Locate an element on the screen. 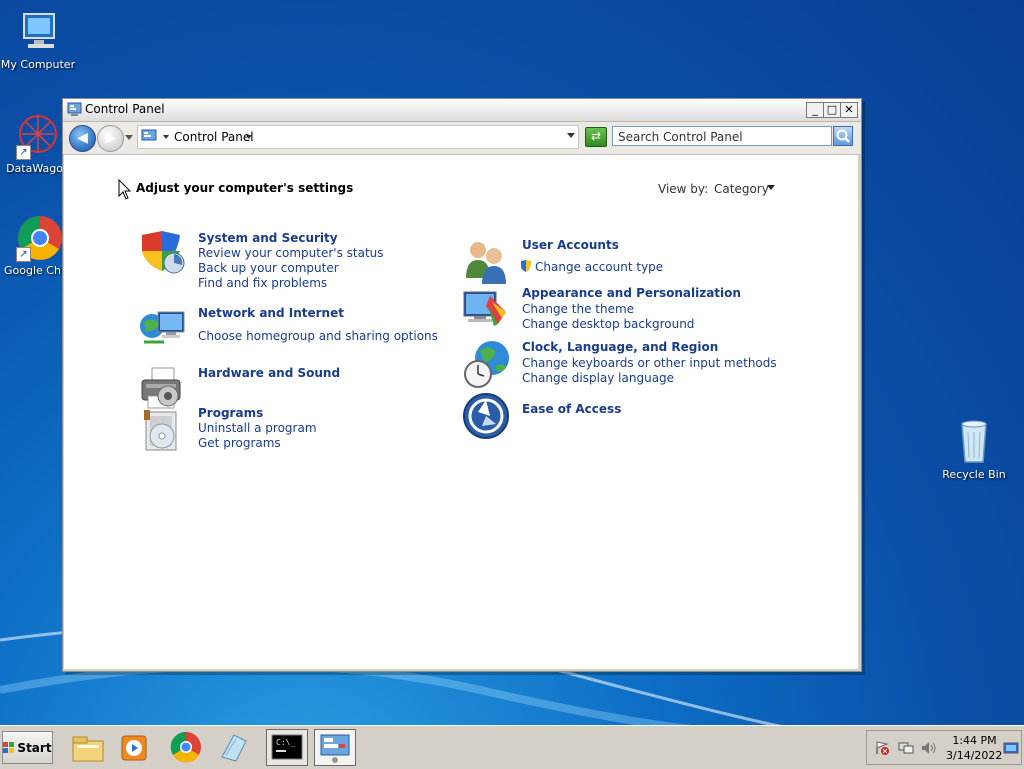 The height and width of the screenshot is (769, 1024). task-link: Choose homegroup and sharing options is located at coordinates (318, 336).